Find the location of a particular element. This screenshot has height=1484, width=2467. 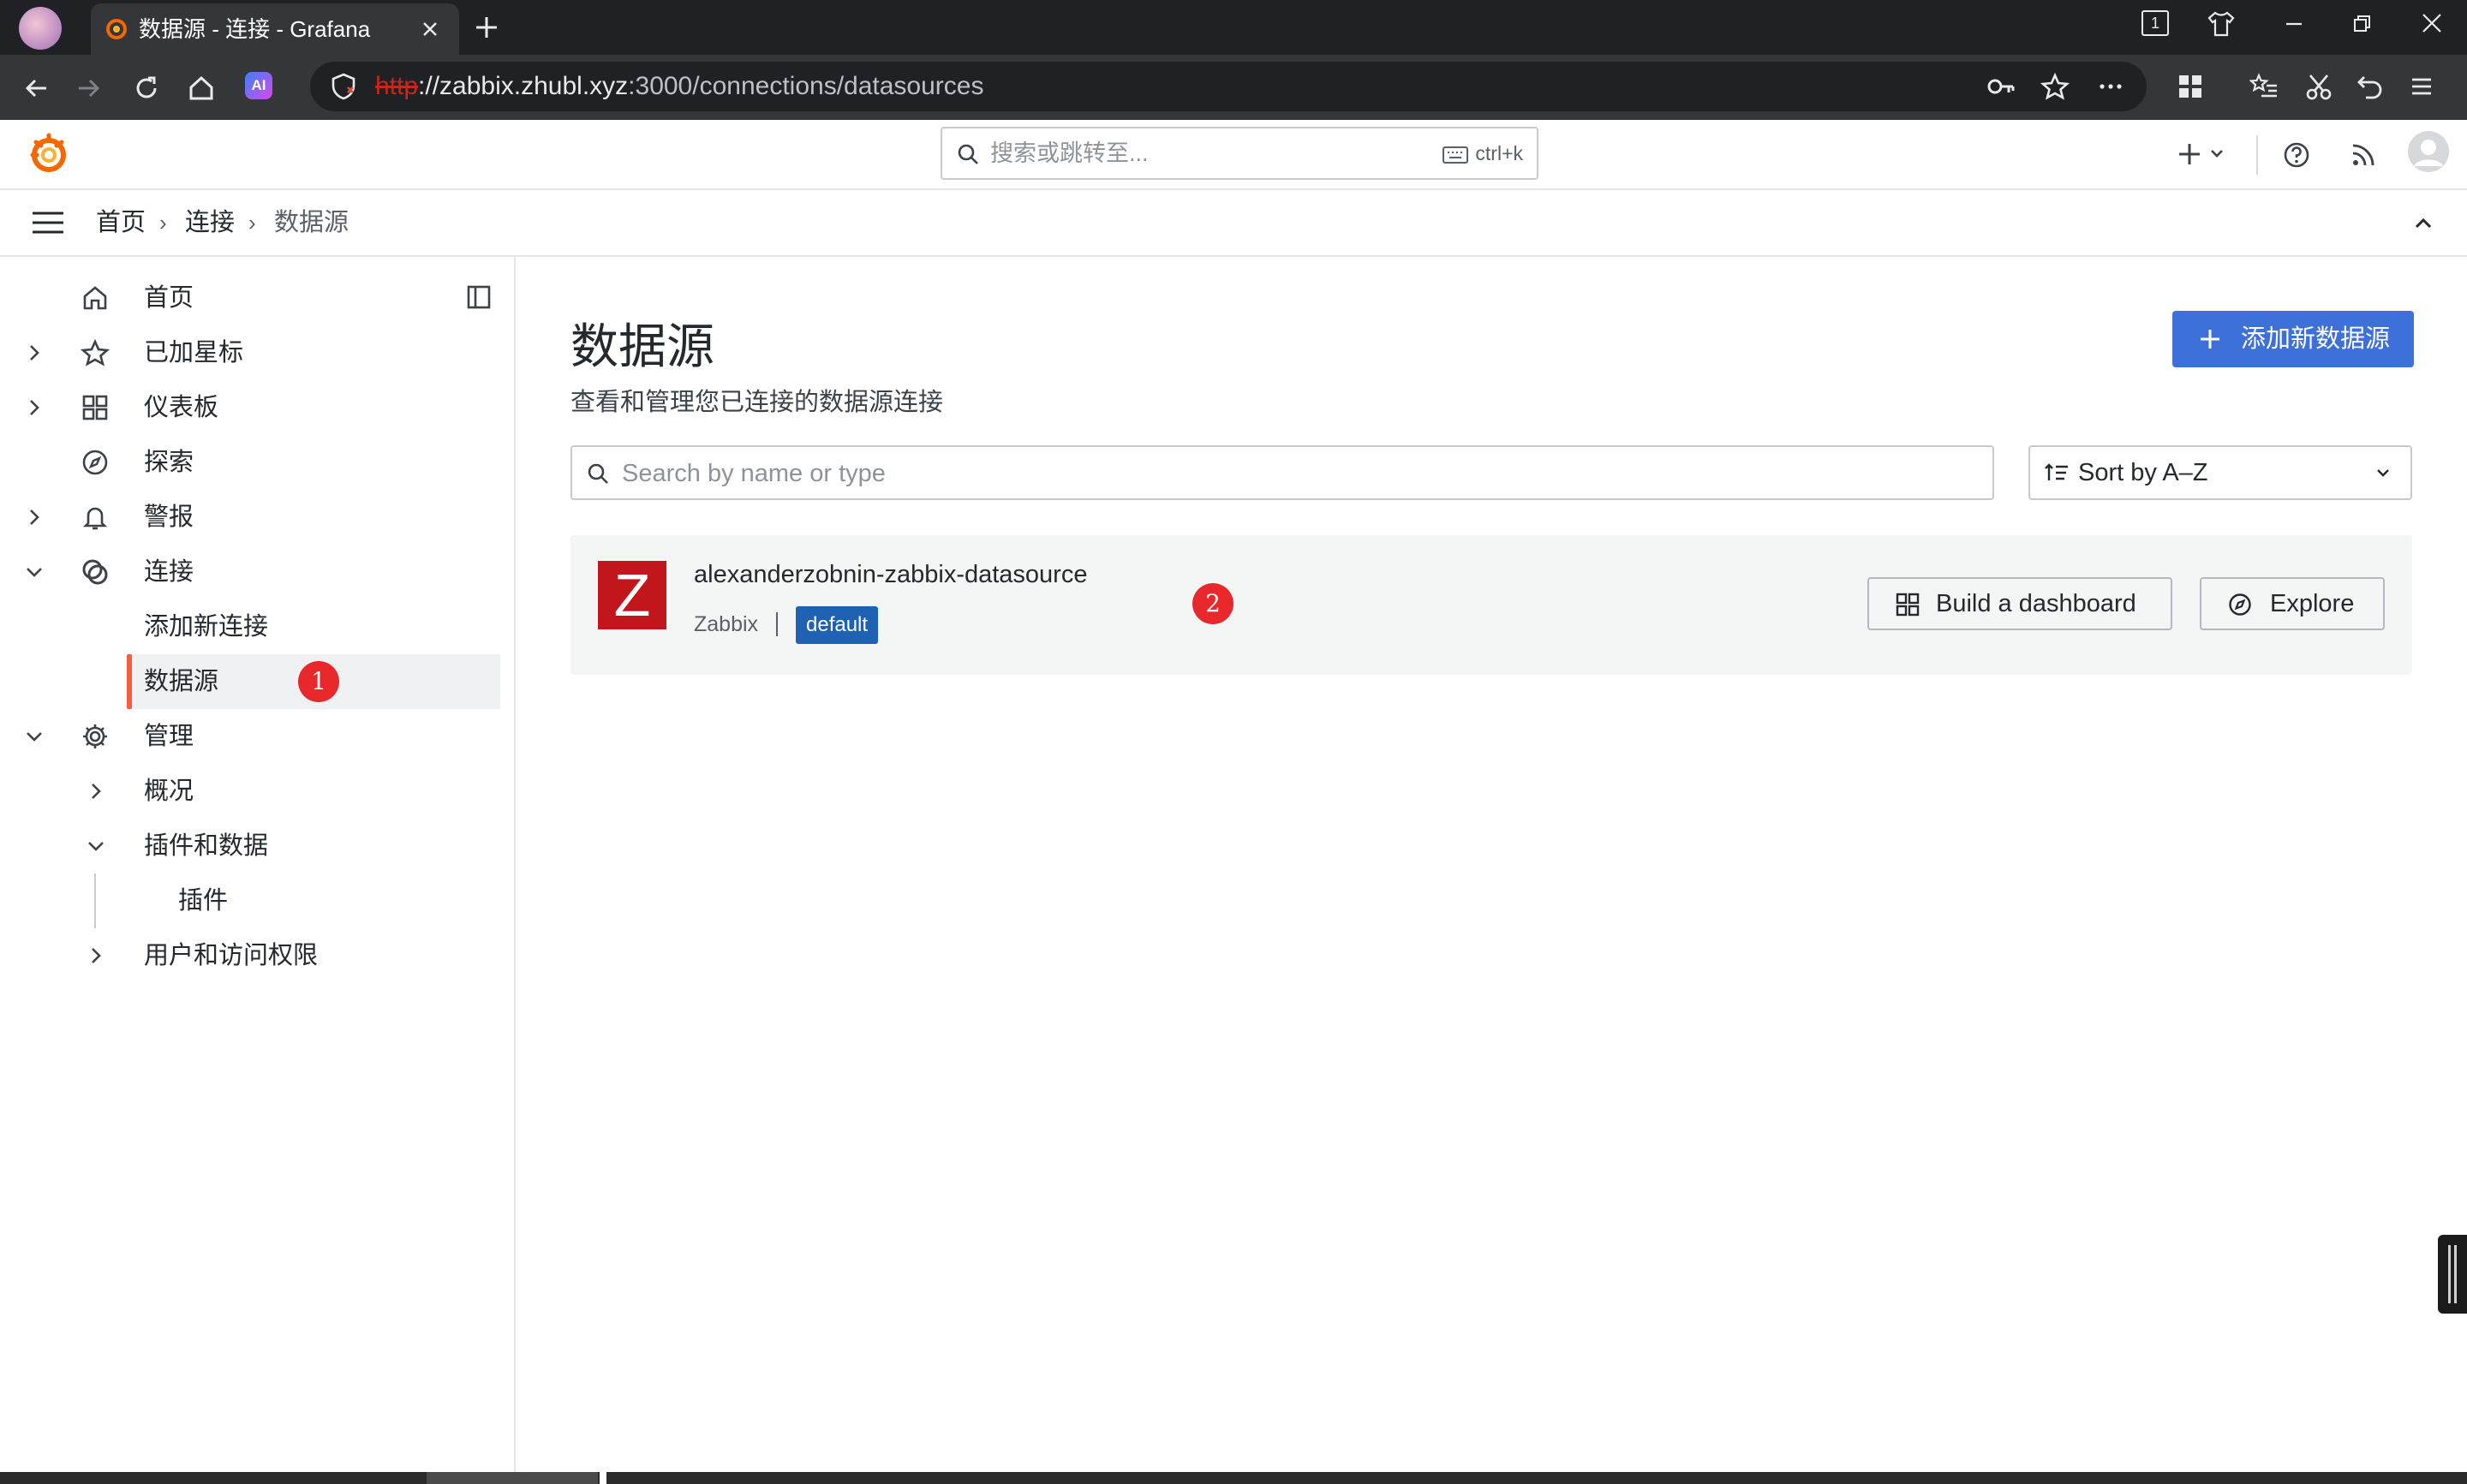

sort-ascending-icon is located at coordinates (2057, 473).